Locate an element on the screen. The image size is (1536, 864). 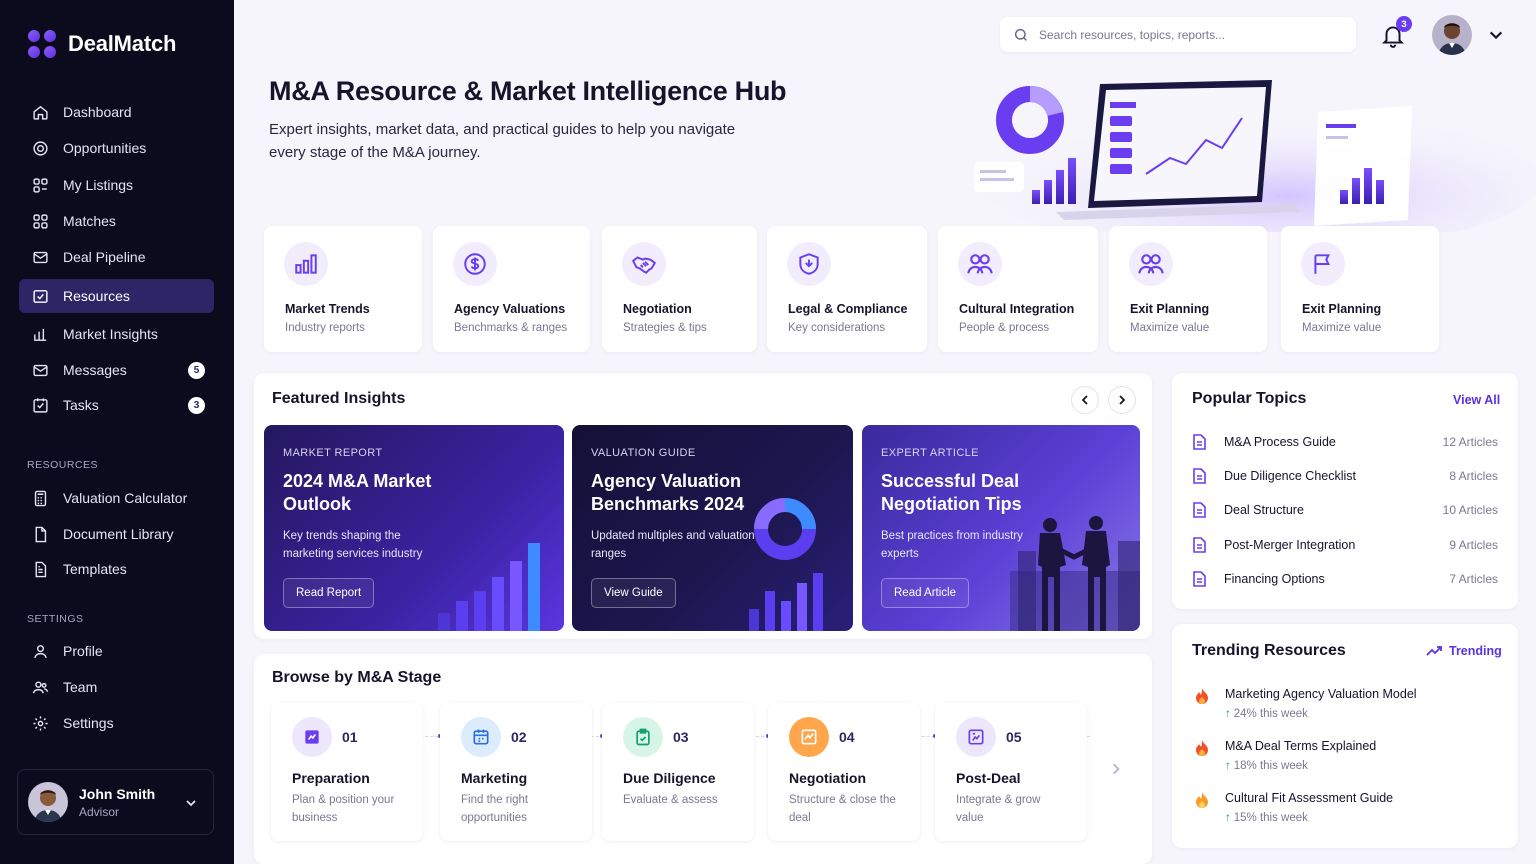
target-icon is located at coordinates (40, 148).